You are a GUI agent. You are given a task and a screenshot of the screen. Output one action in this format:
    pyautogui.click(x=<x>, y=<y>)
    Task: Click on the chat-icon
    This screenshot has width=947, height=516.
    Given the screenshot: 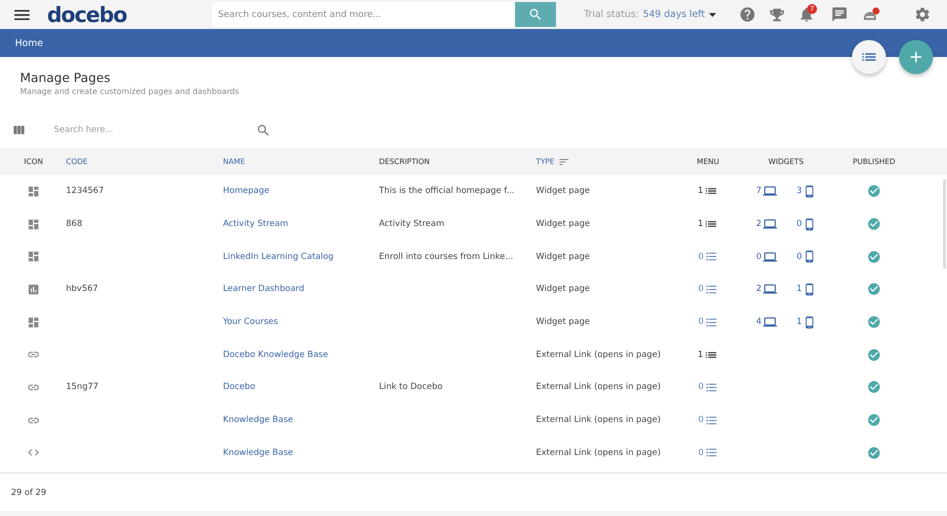 What is the action you would take?
    pyautogui.click(x=839, y=14)
    